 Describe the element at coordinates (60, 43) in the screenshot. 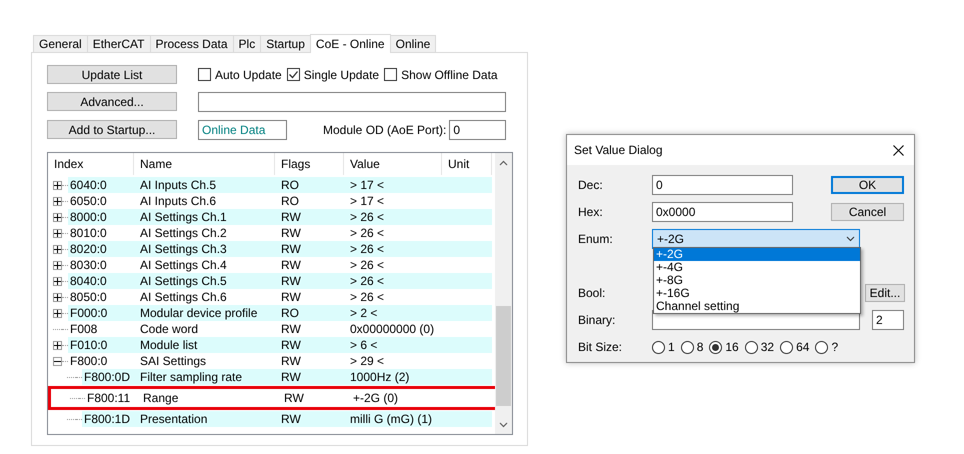

I see `tab: General` at that location.